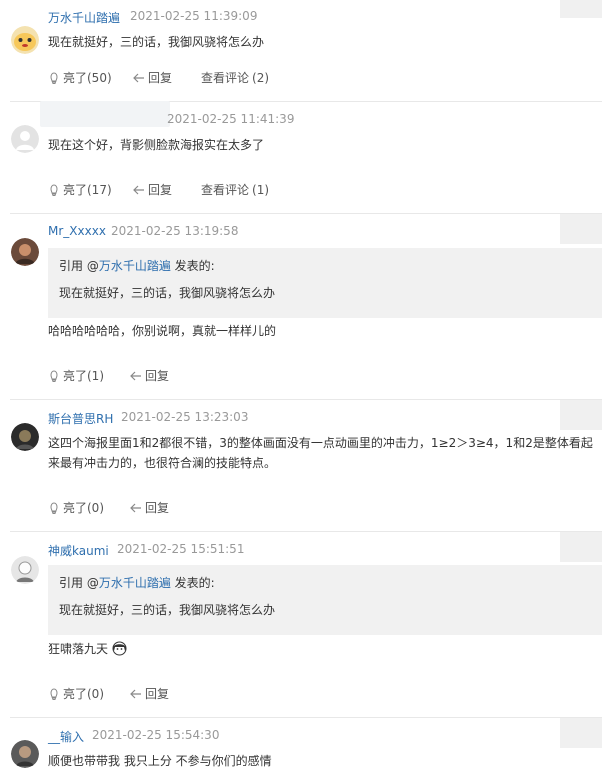 The height and width of the screenshot is (776, 602). I want to click on comment-text: 现在这个好，背影侧脸款海报实在太多了, so click(156, 145).